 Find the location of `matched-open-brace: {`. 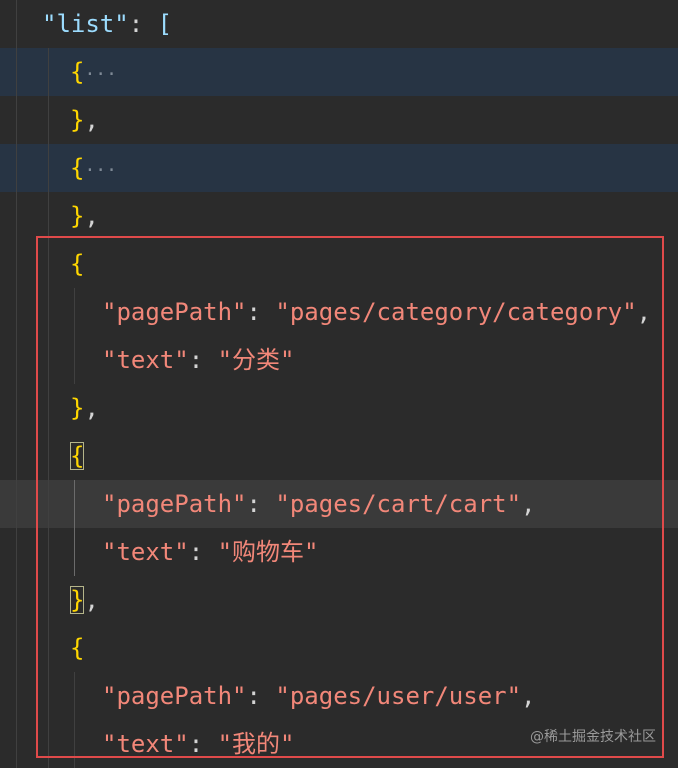

matched-open-brace: { is located at coordinates (77, 456).